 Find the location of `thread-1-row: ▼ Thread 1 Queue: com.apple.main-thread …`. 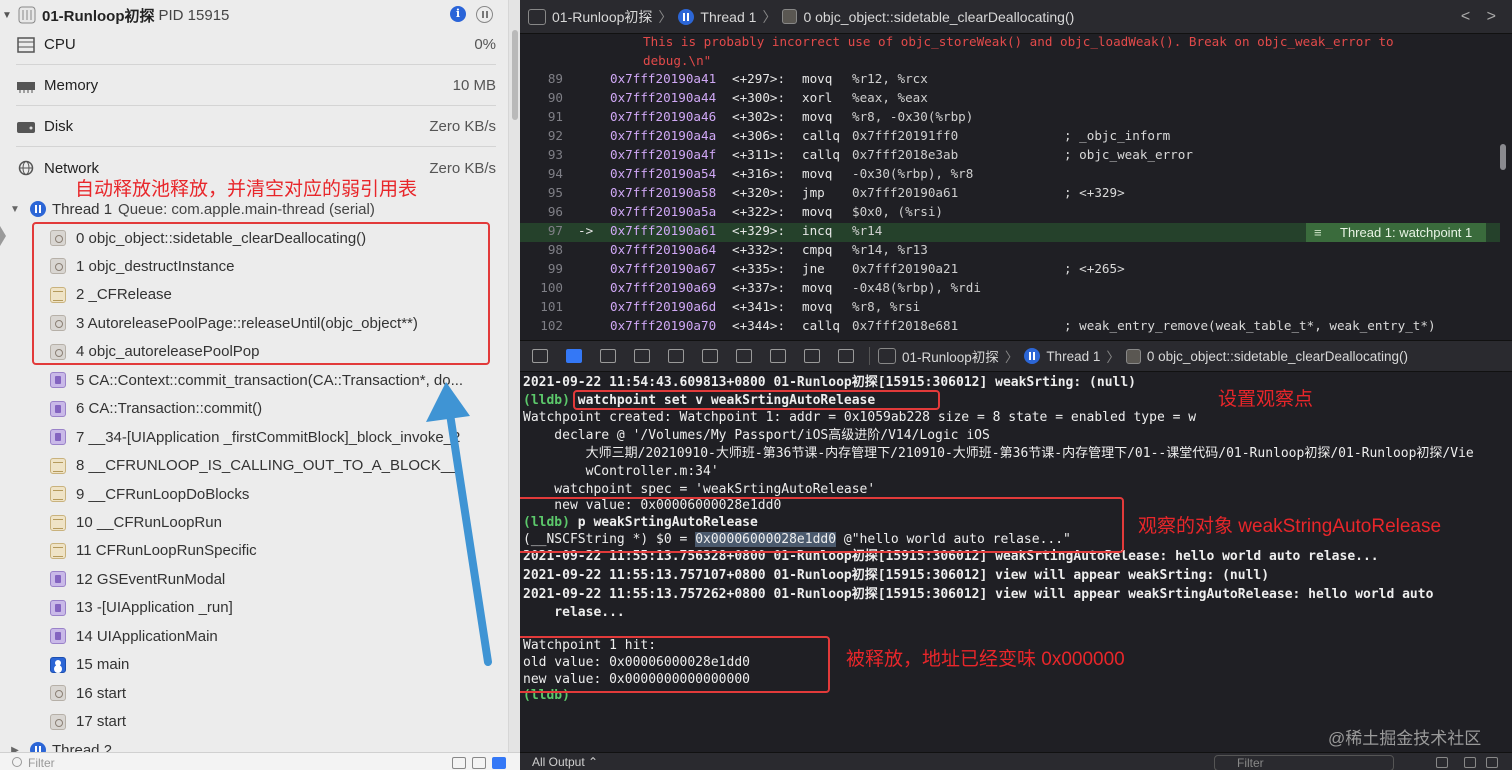

thread-1-row: ▼ Thread 1 Queue: com.apple.main-thread … is located at coordinates (252, 209).